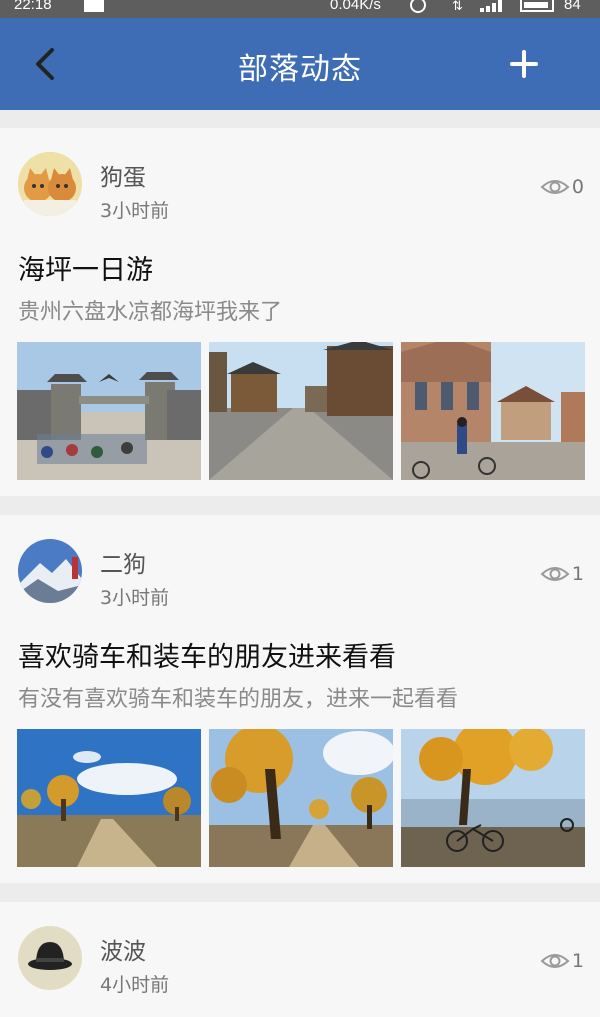 The width and height of the screenshot is (600, 1017). What do you see at coordinates (418, 6) in the screenshot?
I see `alarm-icon` at bounding box center [418, 6].